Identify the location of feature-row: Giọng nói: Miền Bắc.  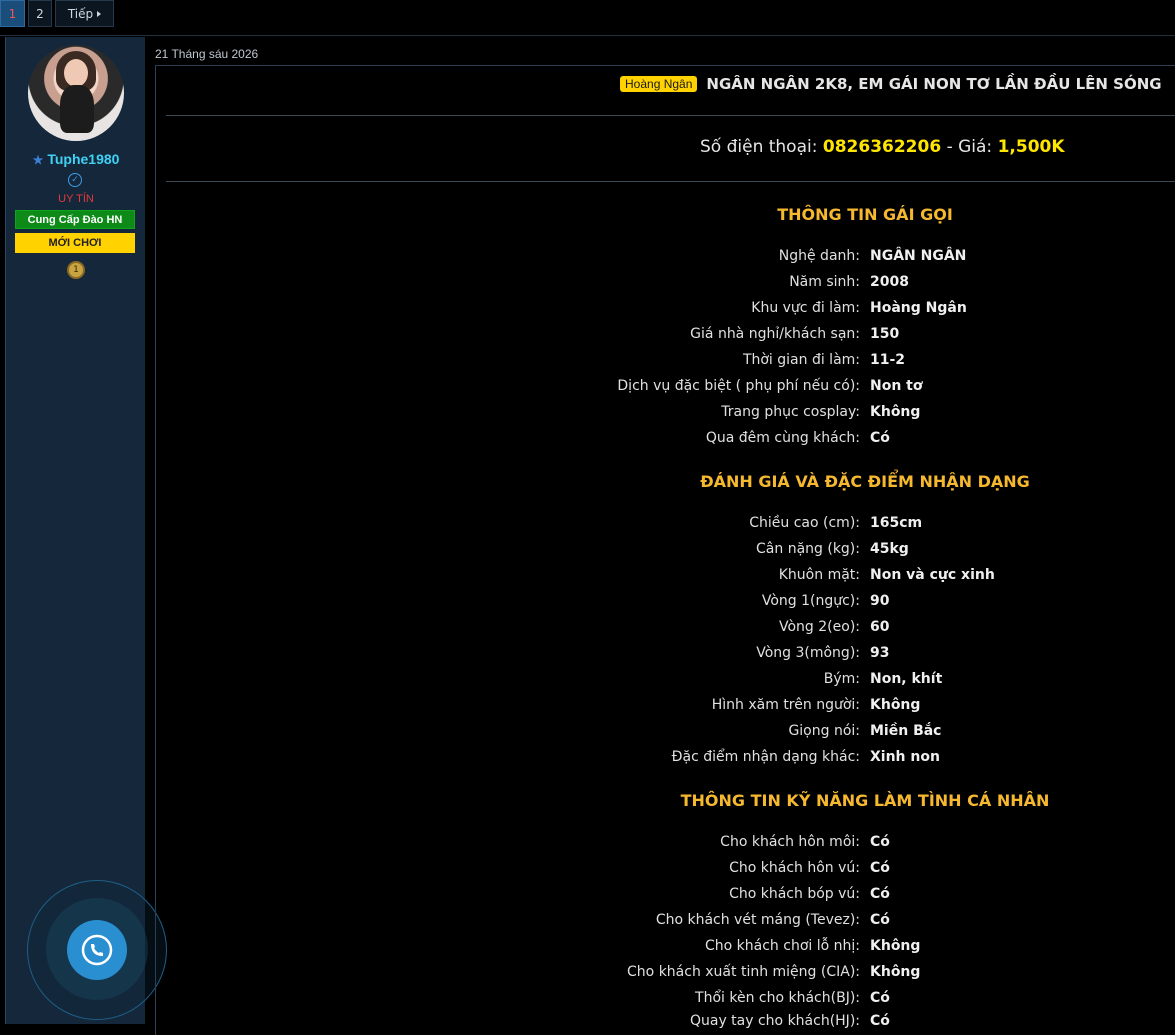
(812, 733).